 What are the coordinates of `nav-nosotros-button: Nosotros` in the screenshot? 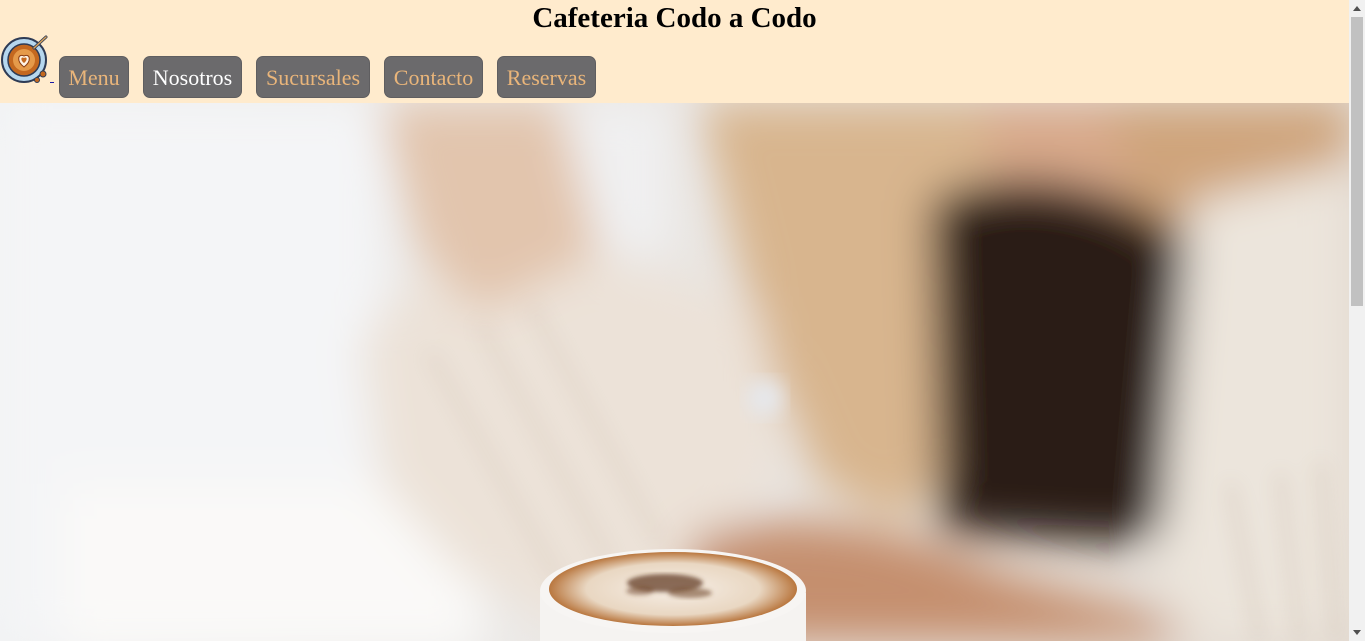 It's located at (192, 77).